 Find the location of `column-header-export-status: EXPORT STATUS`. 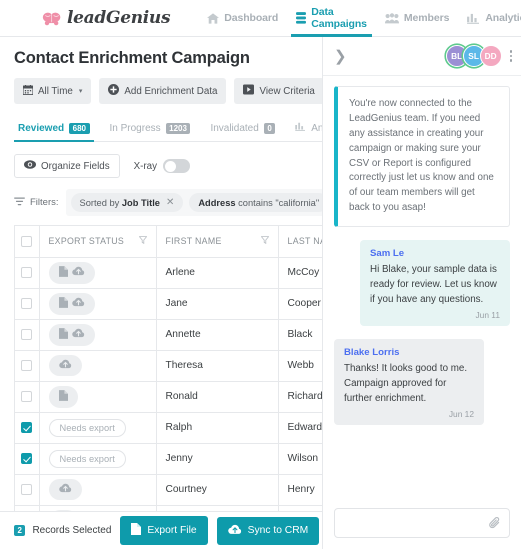

column-header-export-status: EXPORT STATUS is located at coordinates (98, 242).